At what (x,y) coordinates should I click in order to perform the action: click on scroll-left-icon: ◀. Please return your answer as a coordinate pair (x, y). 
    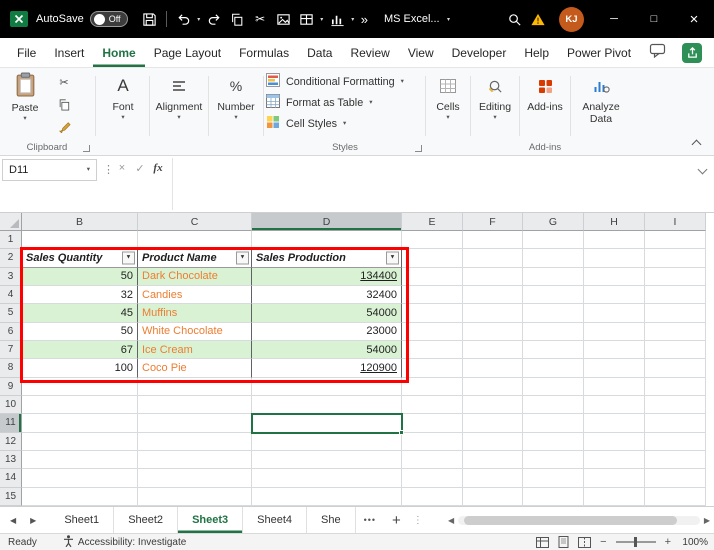
    Looking at the image, I should click on (451, 520).